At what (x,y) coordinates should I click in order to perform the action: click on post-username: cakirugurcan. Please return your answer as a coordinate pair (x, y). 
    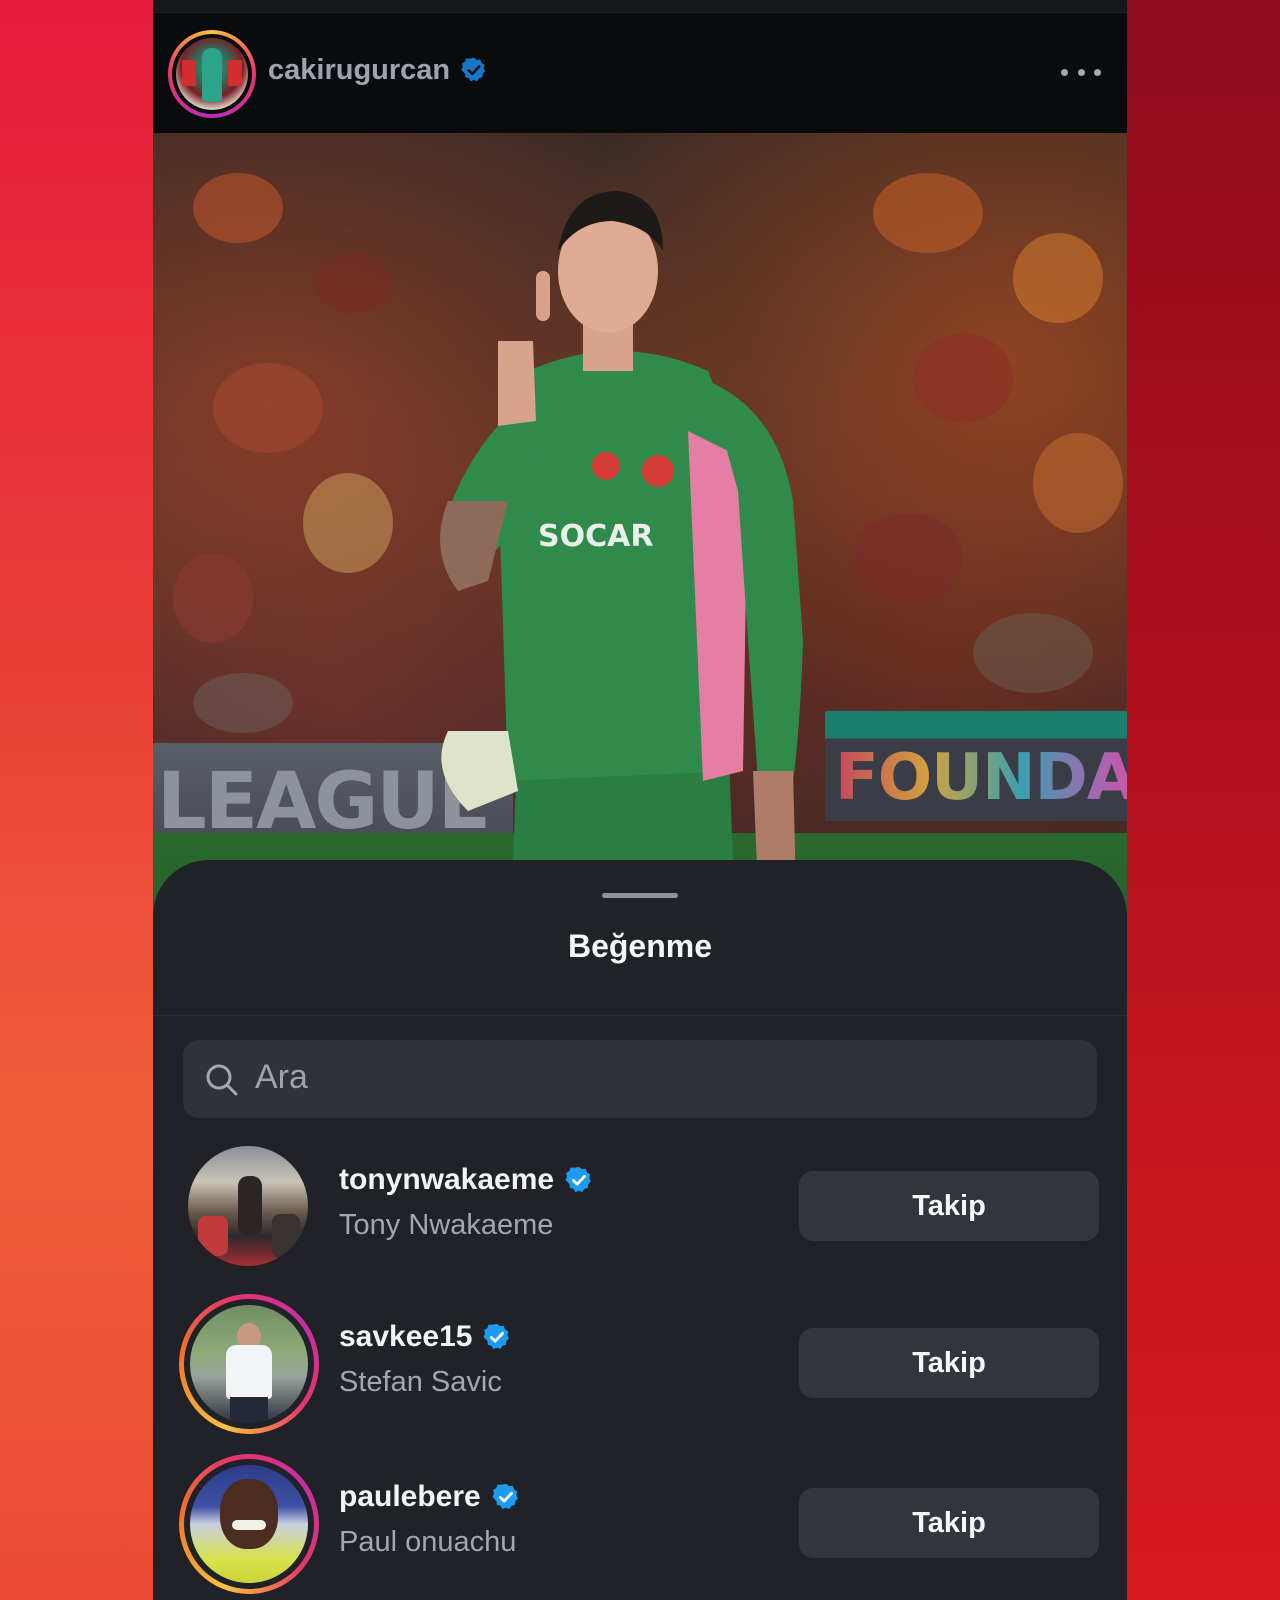
    Looking at the image, I should click on (359, 70).